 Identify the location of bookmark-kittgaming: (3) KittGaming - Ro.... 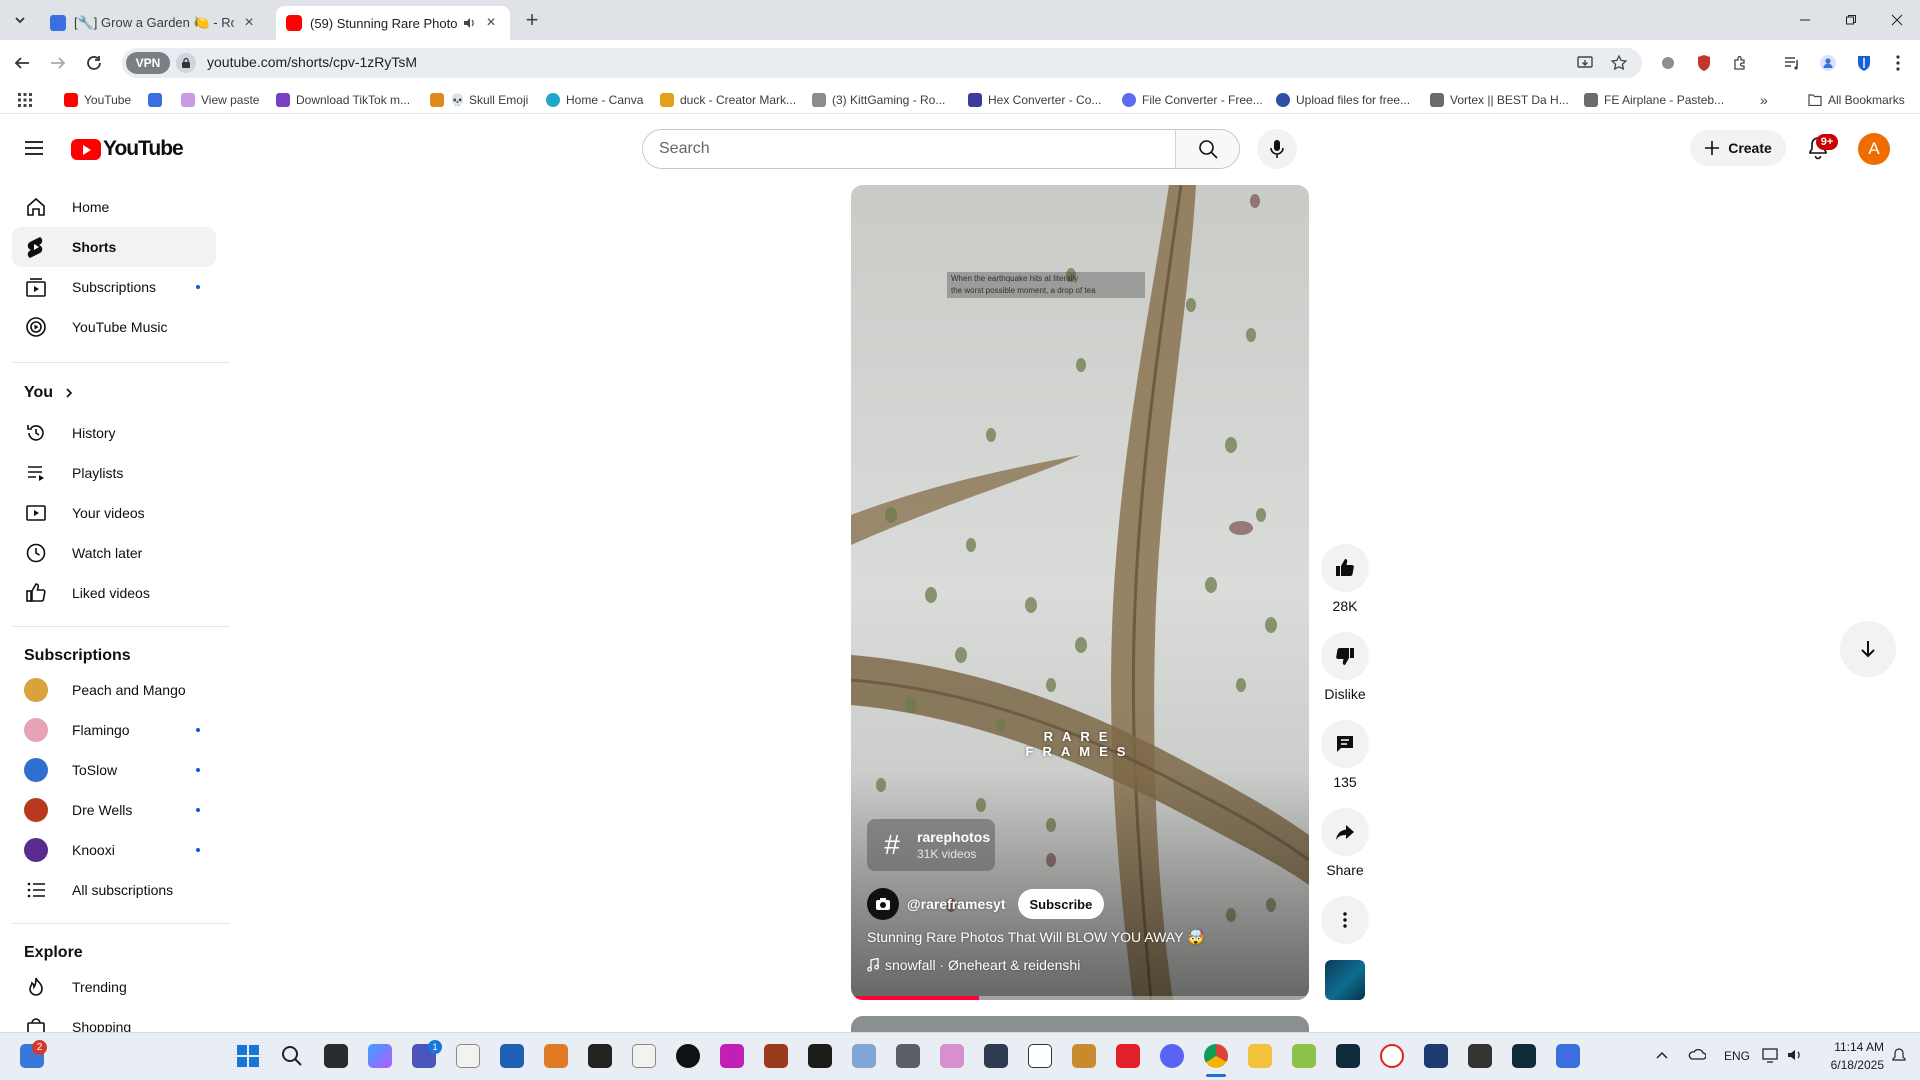
(878, 100).